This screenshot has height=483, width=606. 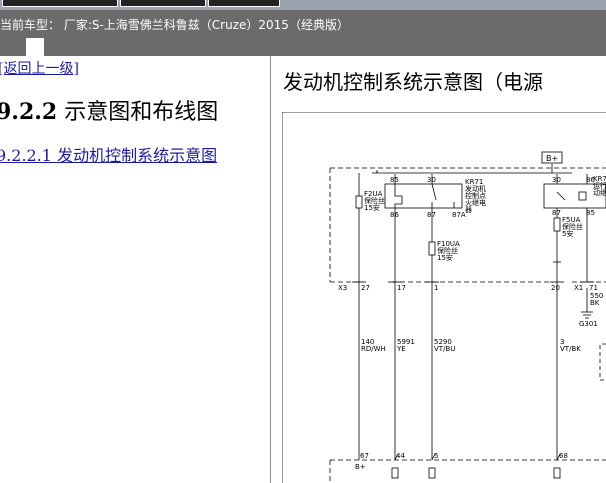 What do you see at coordinates (570, 349) in the screenshot?
I see `wire-4-label: VT/BK` at bounding box center [570, 349].